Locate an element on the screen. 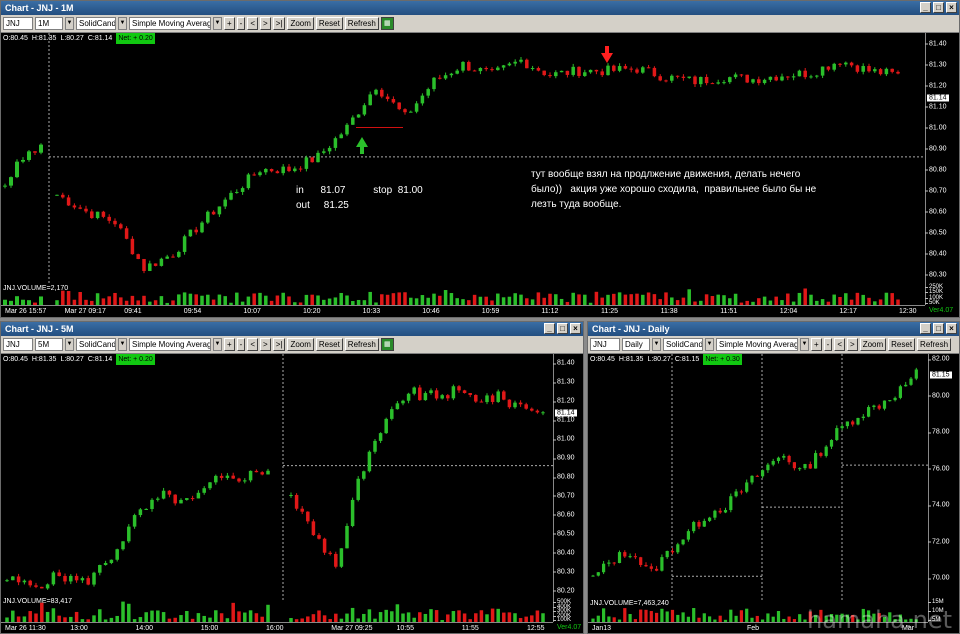  title-bar: Chart - JNJ - 1M _ □ × is located at coordinates (480, 8).